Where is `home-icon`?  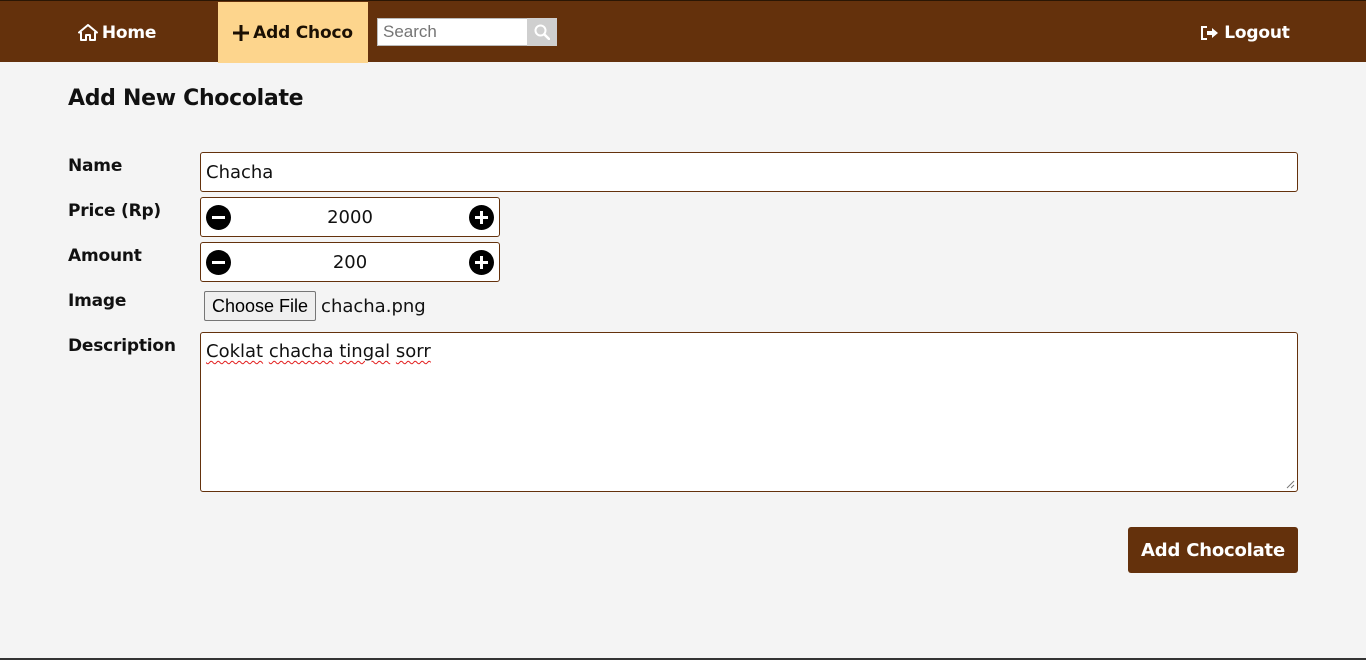 home-icon is located at coordinates (87, 32).